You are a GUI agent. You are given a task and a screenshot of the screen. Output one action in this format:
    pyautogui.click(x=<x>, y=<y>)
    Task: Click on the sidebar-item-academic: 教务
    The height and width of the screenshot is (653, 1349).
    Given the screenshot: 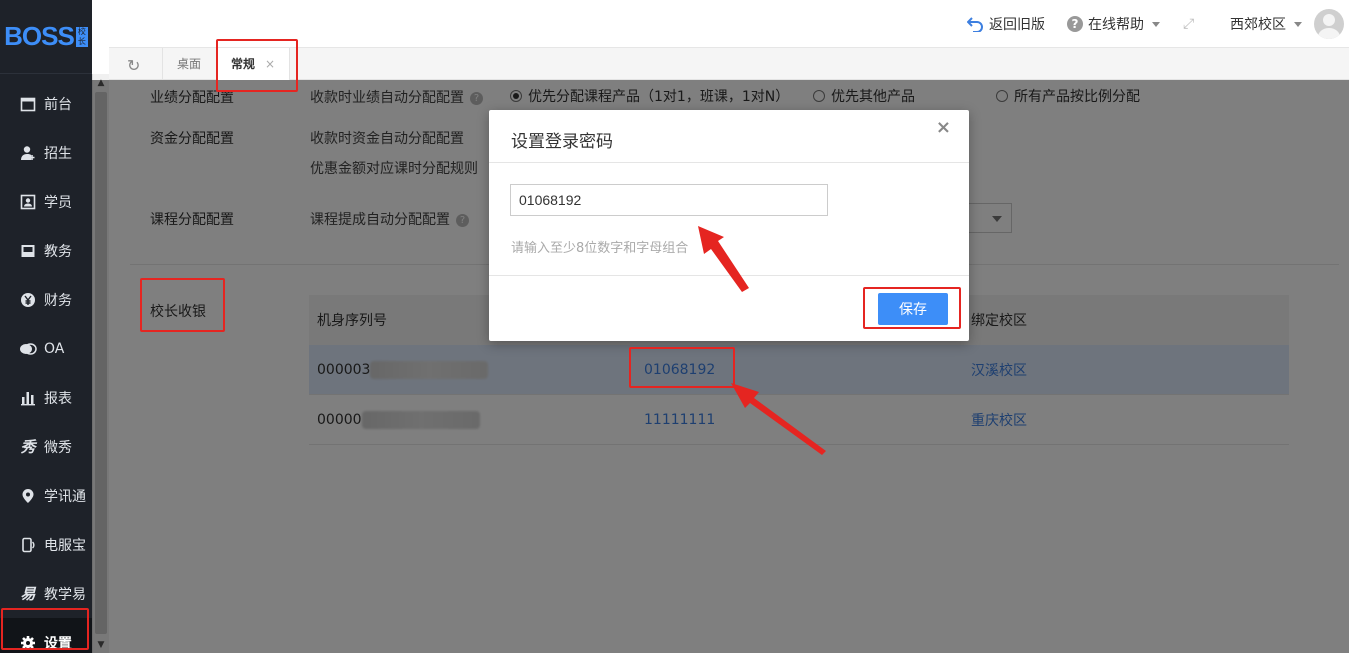 What is the action you would take?
    pyautogui.click(x=46, y=250)
    